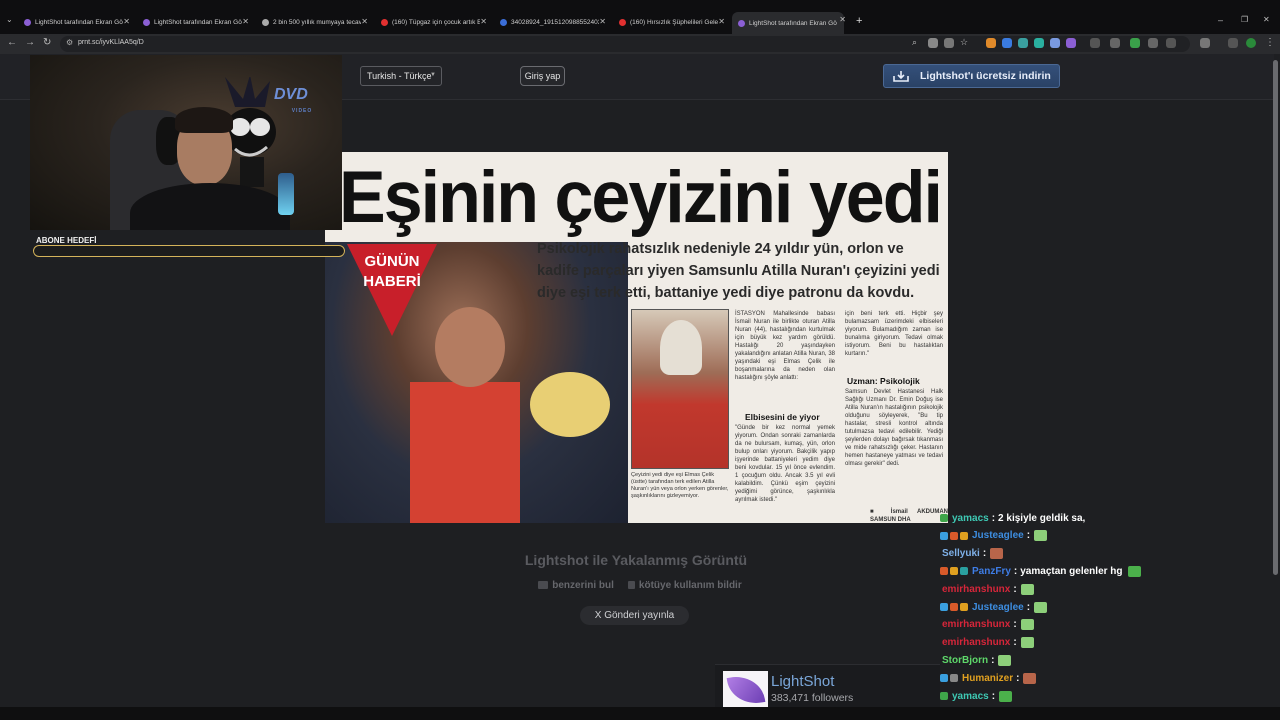 Image resolution: width=1280 pixels, height=720 pixels. What do you see at coordinates (793, 23) in the screenshot?
I see `tab-title: LightShot tarafından Ekran Görü` at bounding box center [793, 23].